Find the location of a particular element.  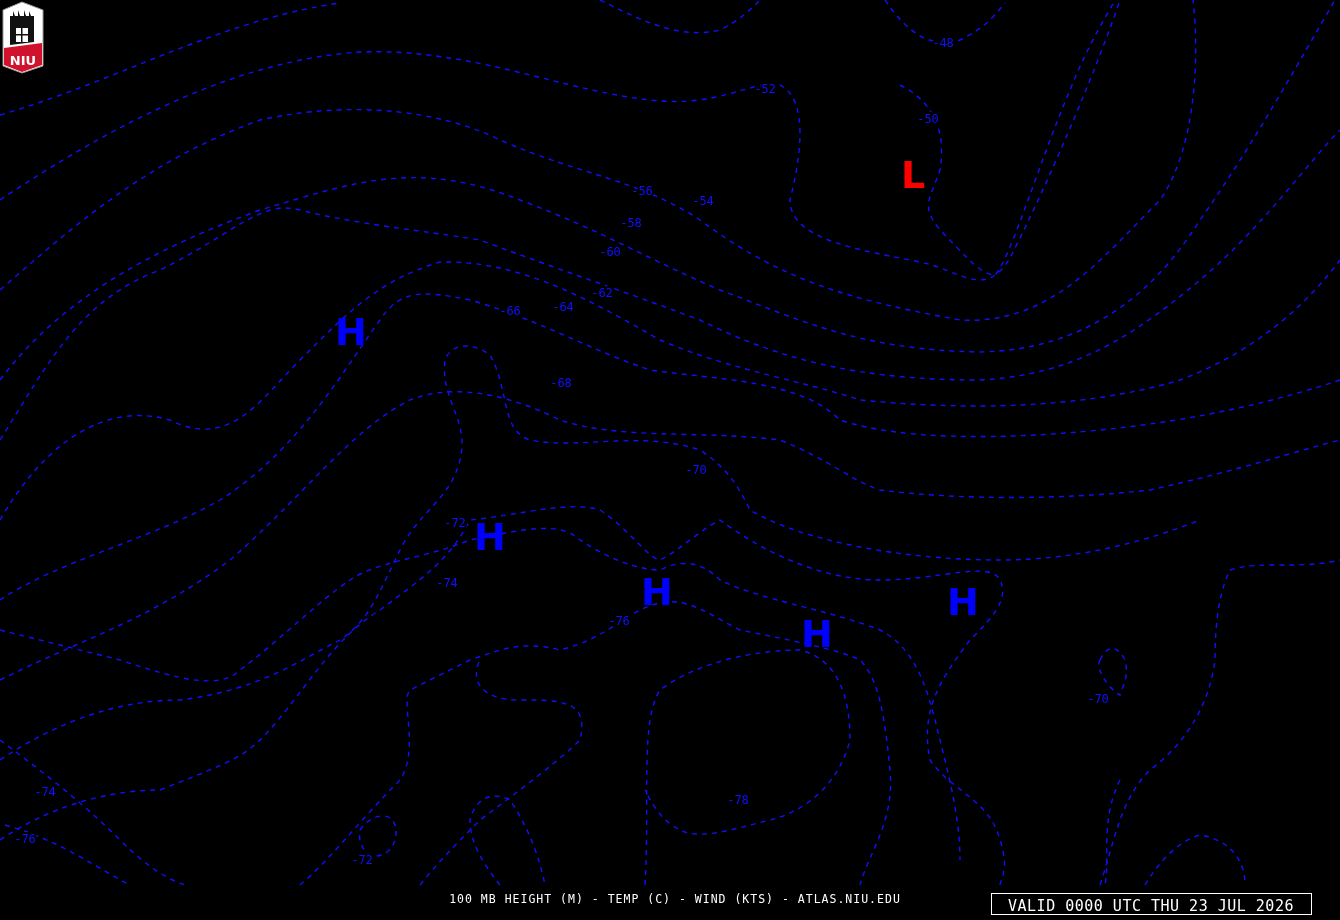

map-caption: 100 MB HEIGHT (M) - TEMP (C) - WIND (KTS) - ATLAS.NIU.EDU is located at coordinates (675, 899).